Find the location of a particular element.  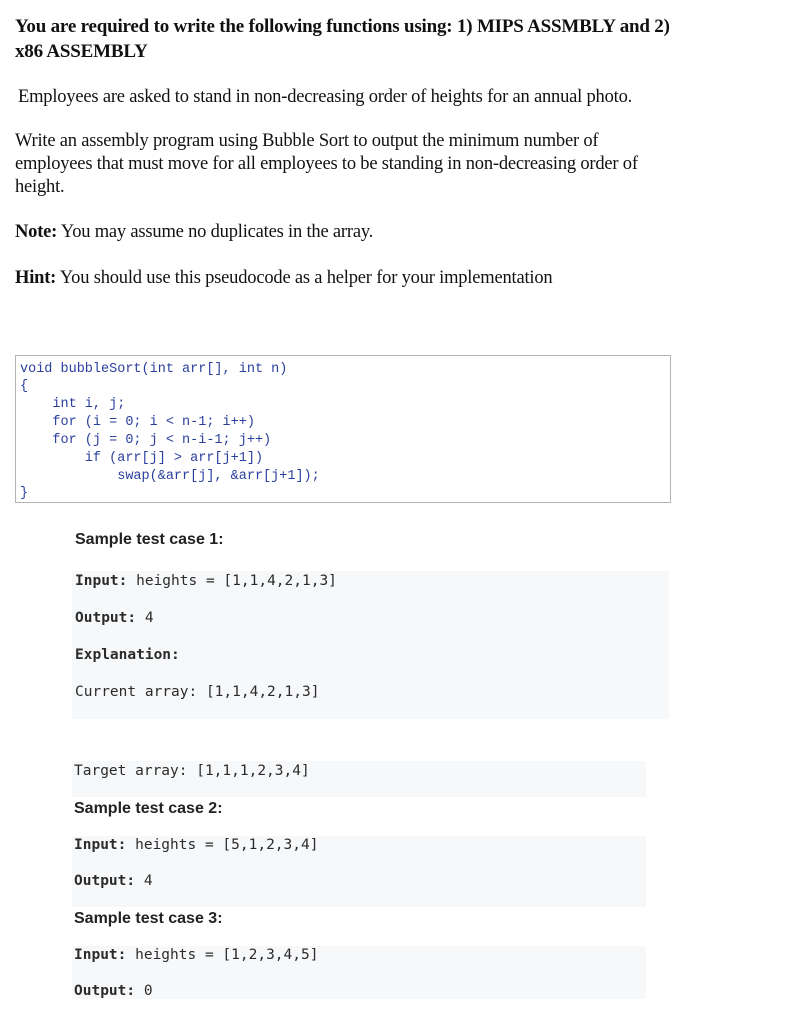

code-line: { is located at coordinates (24, 386).